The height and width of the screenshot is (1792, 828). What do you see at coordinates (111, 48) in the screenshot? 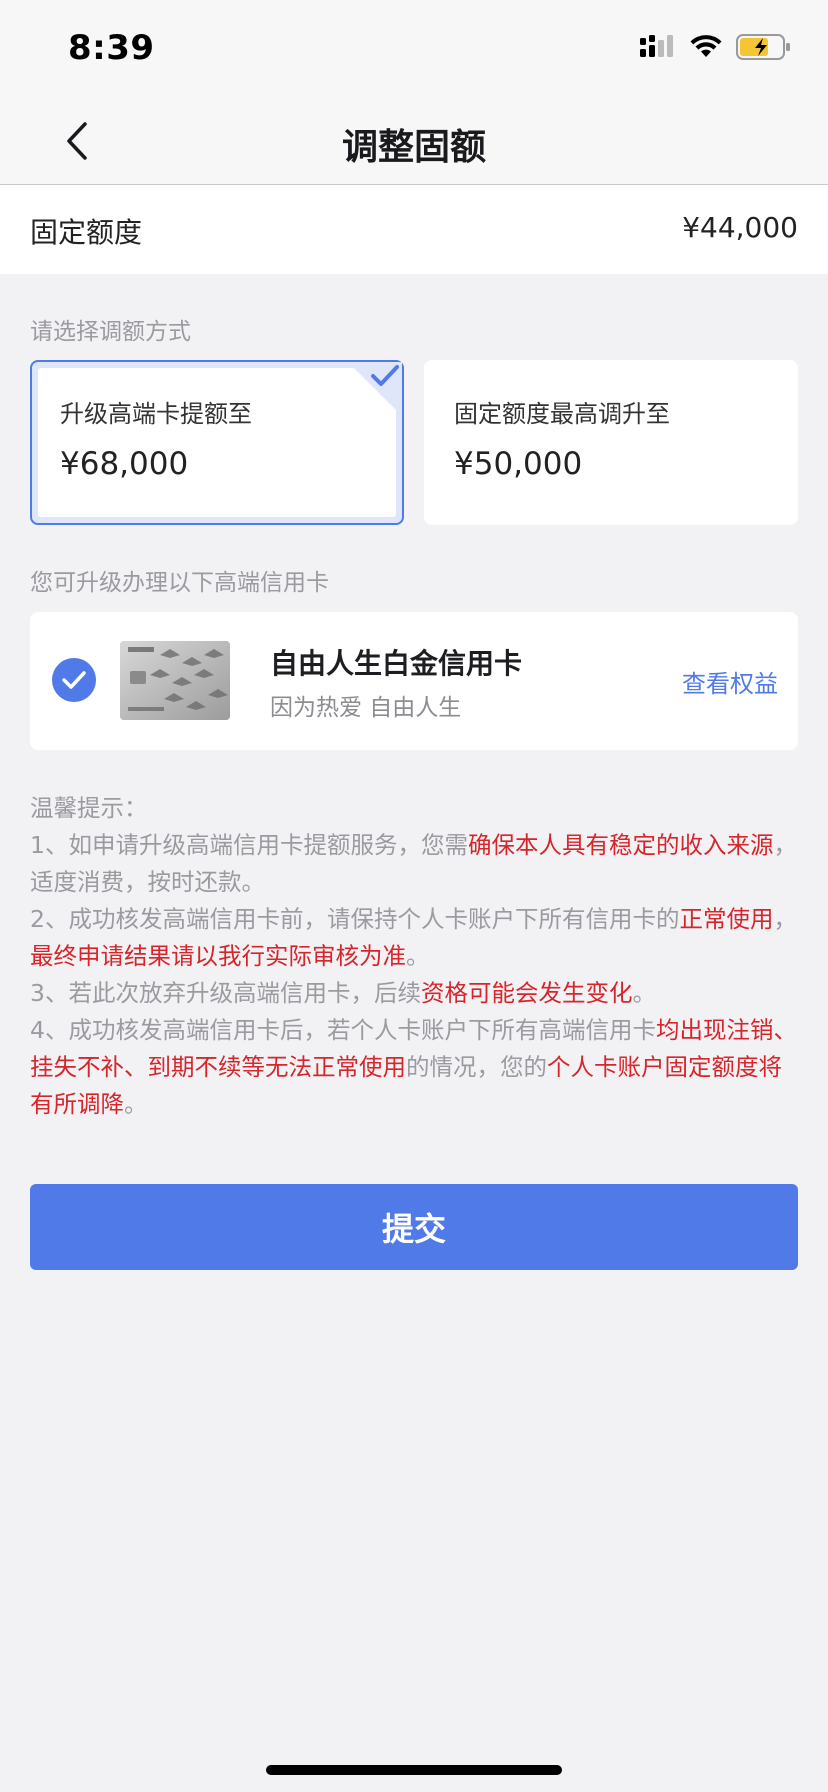
I see `status-time: 8:39` at bounding box center [111, 48].